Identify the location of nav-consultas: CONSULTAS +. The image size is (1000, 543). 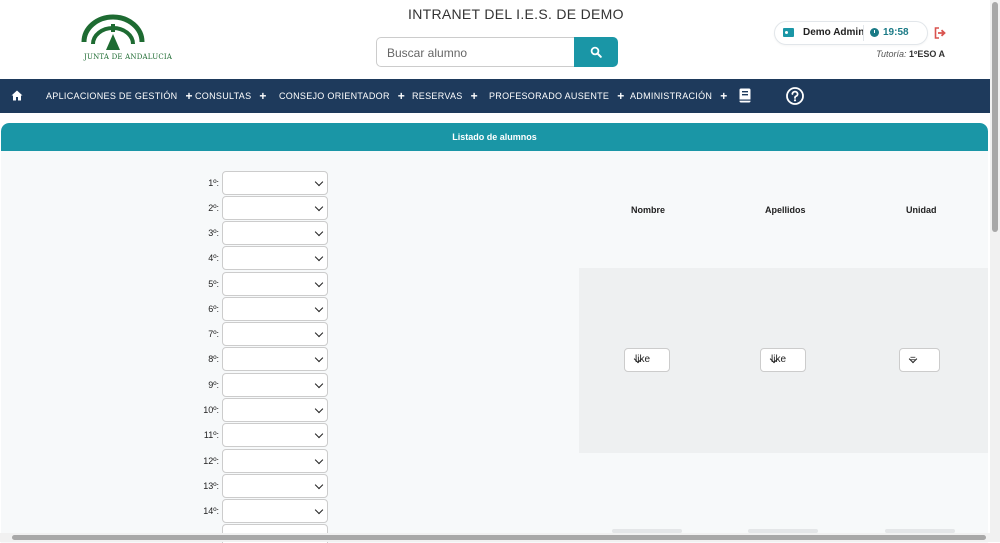
(231, 96).